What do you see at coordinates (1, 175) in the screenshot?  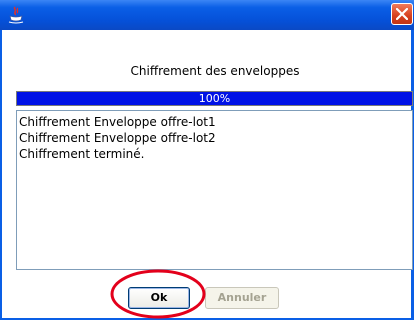 I see `window-frame-left` at bounding box center [1, 175].